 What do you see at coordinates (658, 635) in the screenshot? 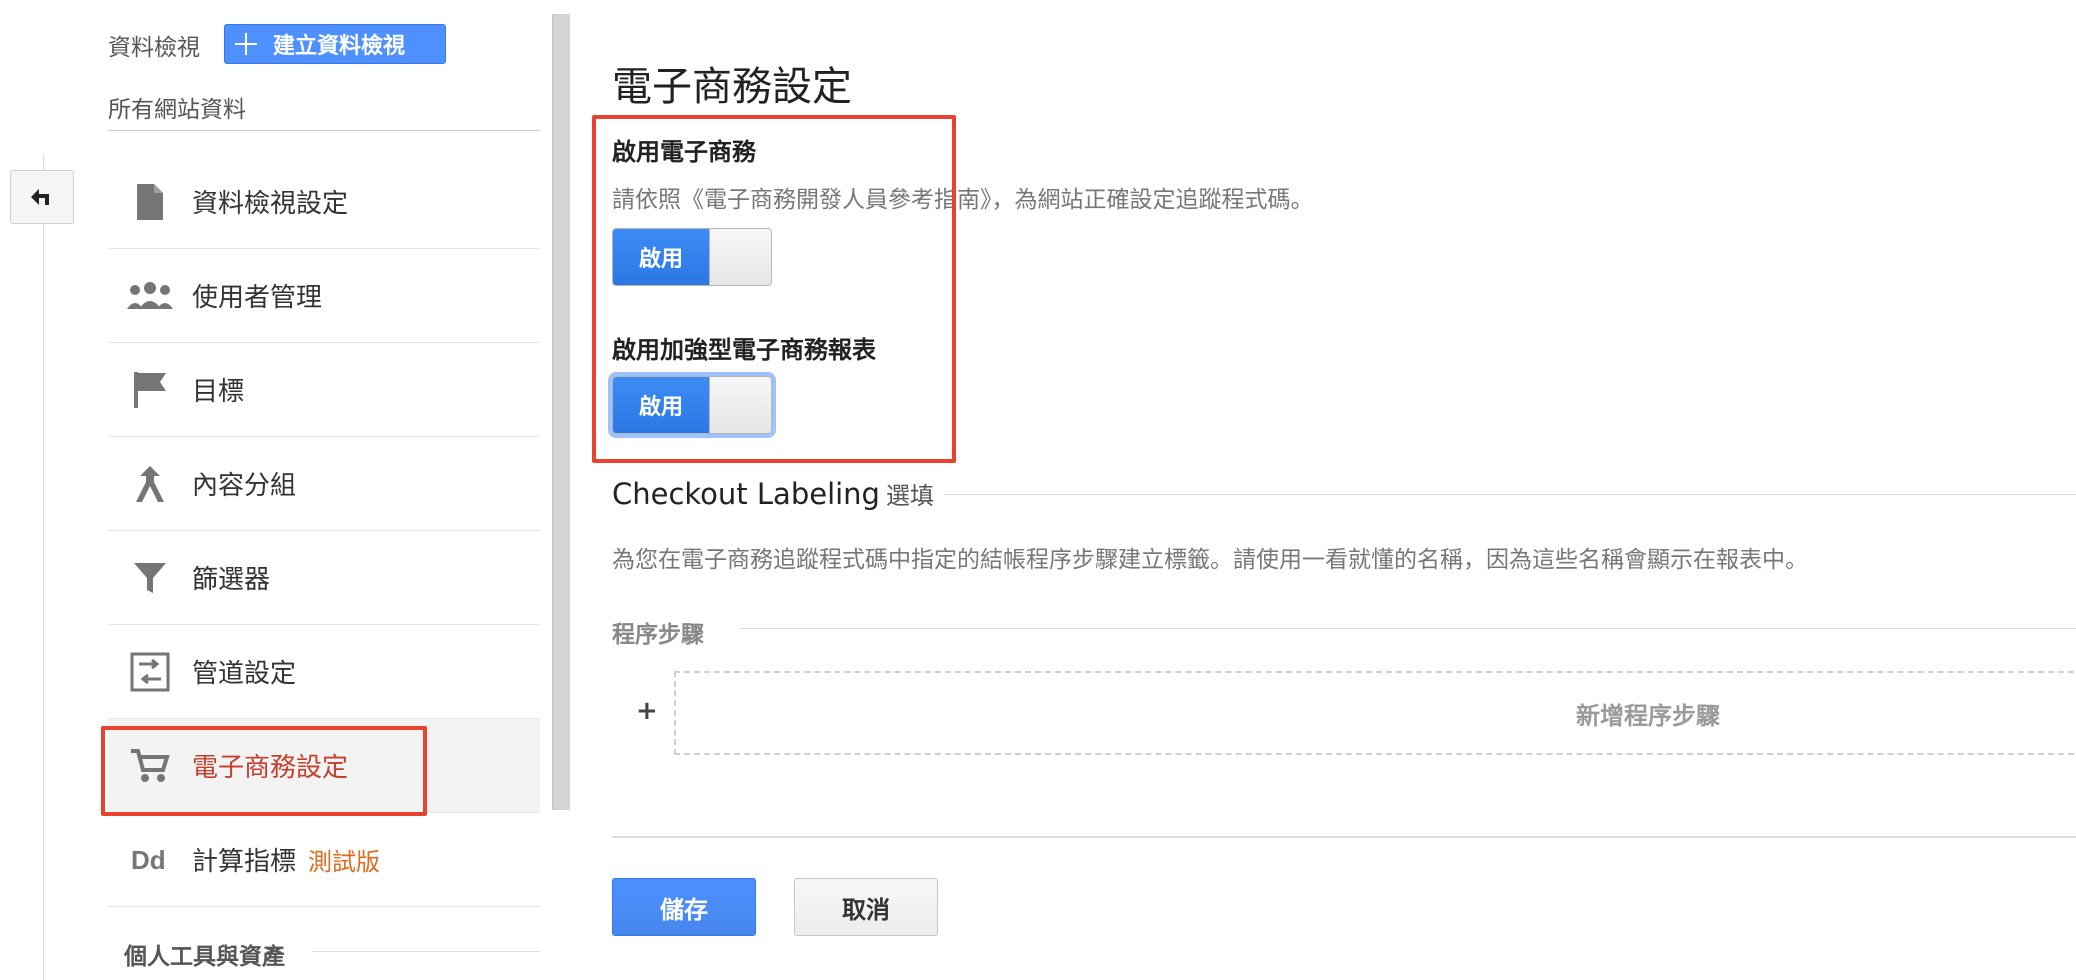
I see `funnel-steps-title: 程序步驟` at bounding box center [658, 635].